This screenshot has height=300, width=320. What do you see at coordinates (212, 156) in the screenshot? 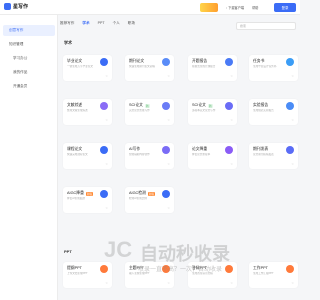
I see `tool-card: 论文降重 降低论文重复率 ☆` at bounding box center [212, 156].